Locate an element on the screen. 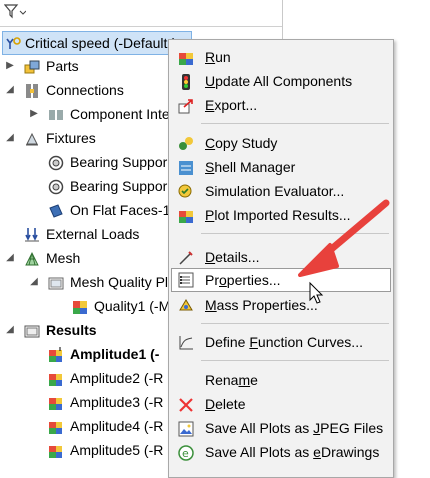  mass-properties-icon is located at coordinates (186, 305).